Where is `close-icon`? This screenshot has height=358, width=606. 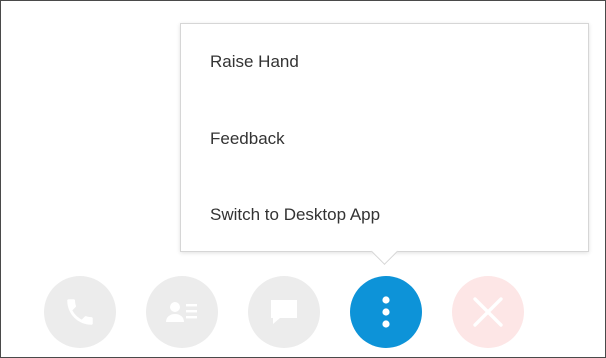 close-icon is located at coordinates (488, 312).